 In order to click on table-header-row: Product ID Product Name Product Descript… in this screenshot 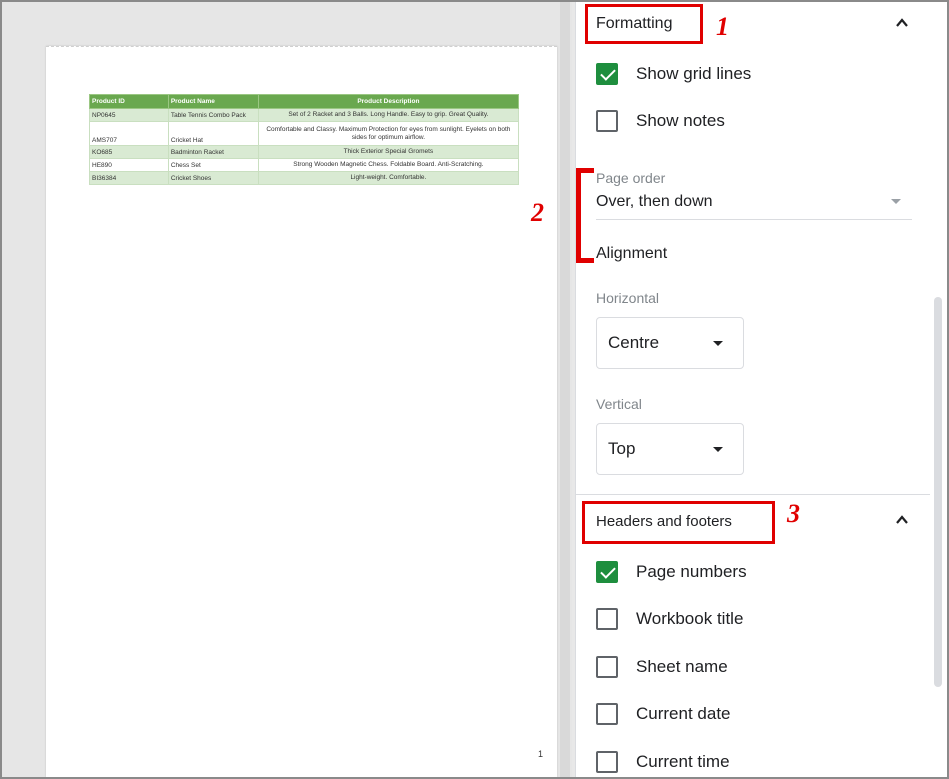, I will do `click(304, 101)`.